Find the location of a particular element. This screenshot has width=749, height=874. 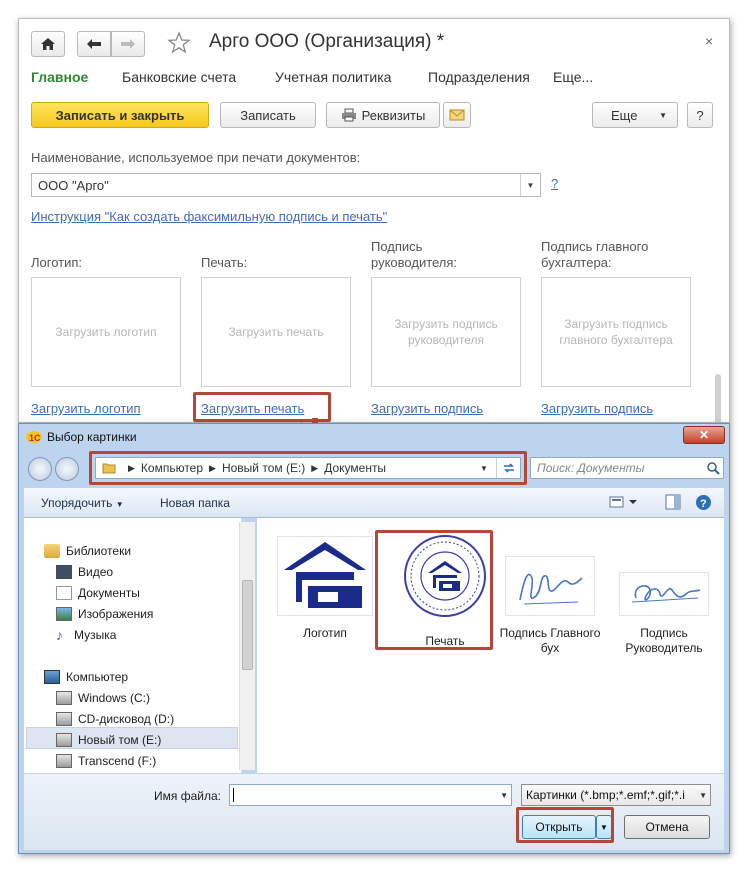

tree-libraries: Библиотеки is located at coordinates (87, 551).